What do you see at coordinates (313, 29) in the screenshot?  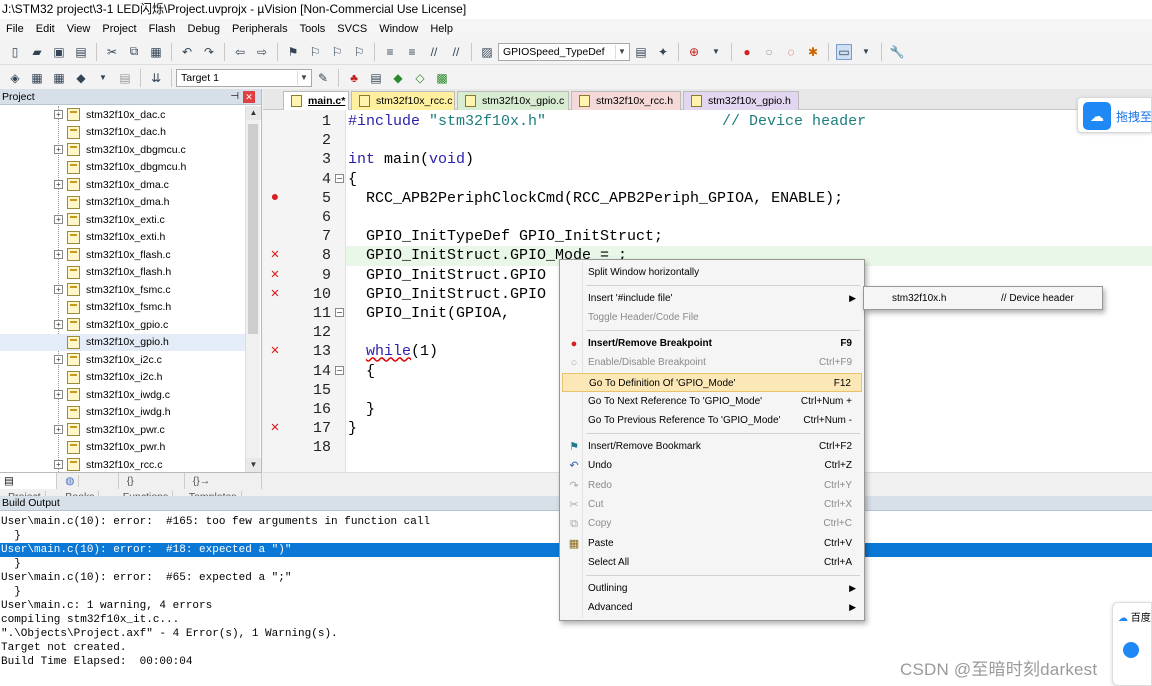 I see `menu-tools: Tools` at bounding box center [313, 29].